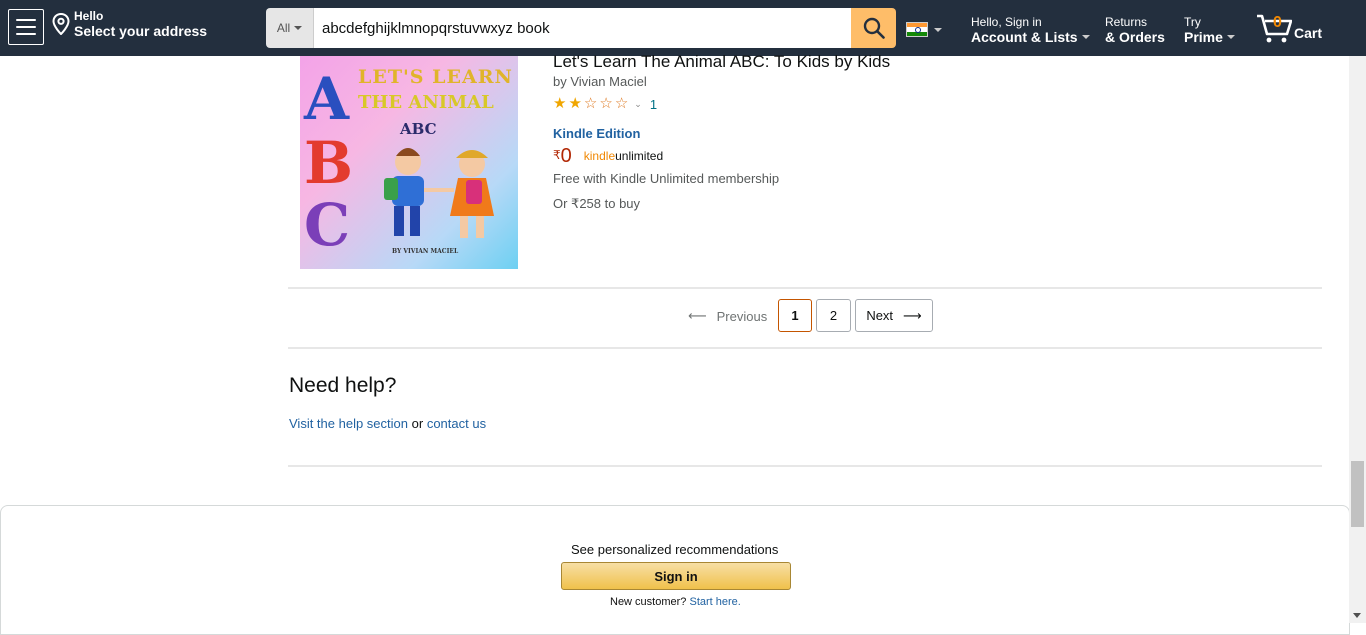 This screenshot has height=635, width=1366. What do you see at coordinates (912, 315) in the screenshot?
I see `arrow-right-icon: ⟶` at bounding box center [912, 315].